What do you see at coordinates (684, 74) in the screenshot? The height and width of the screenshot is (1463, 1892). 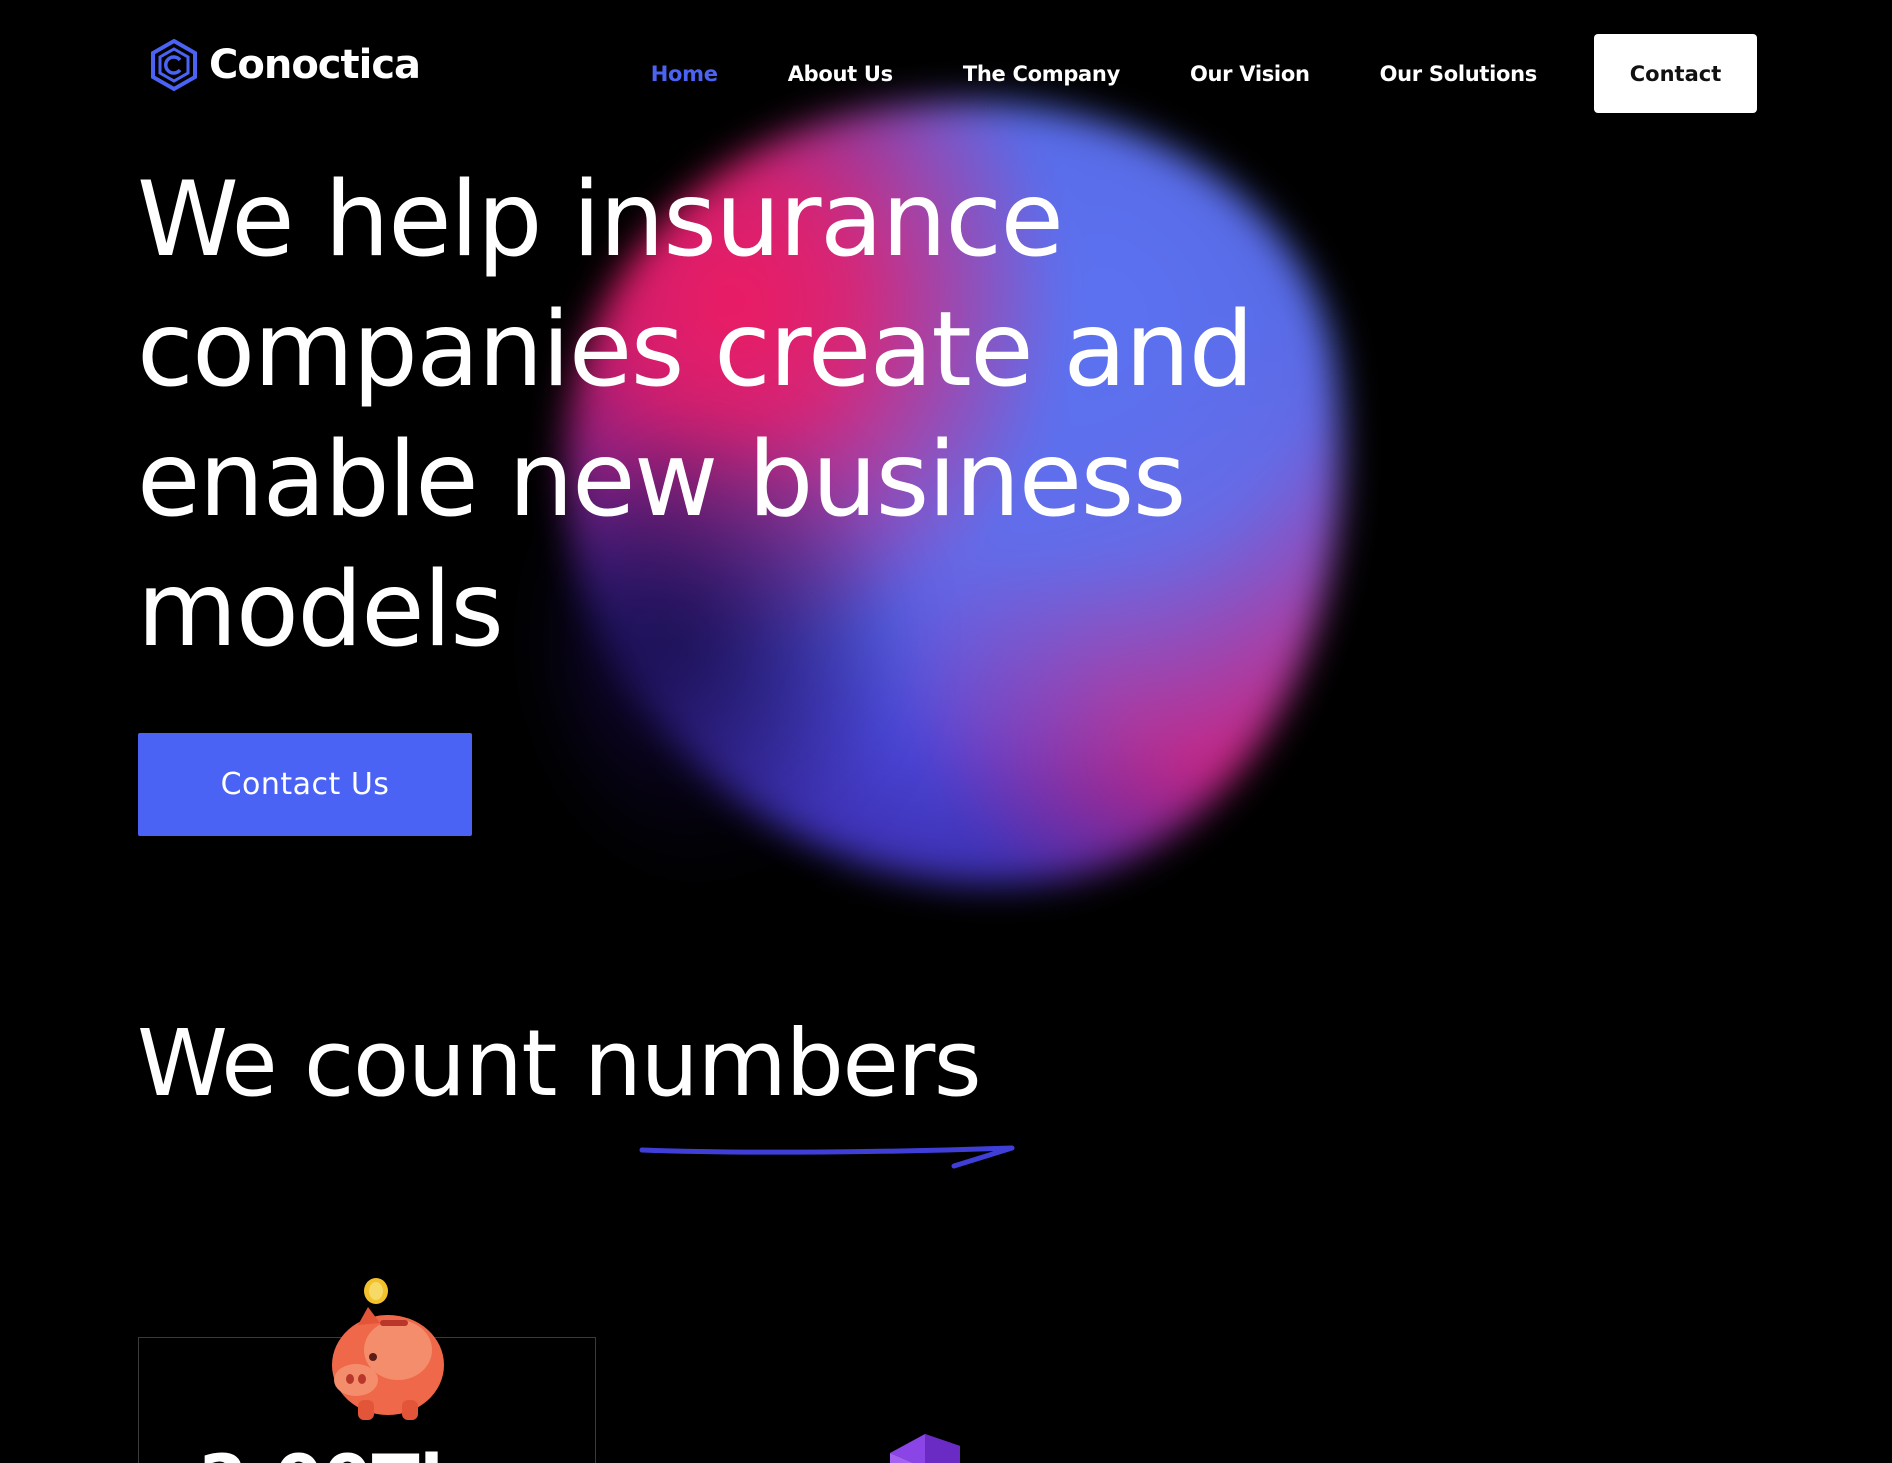 I see `nav-item-home: Home` at bounding box center [684, 74].